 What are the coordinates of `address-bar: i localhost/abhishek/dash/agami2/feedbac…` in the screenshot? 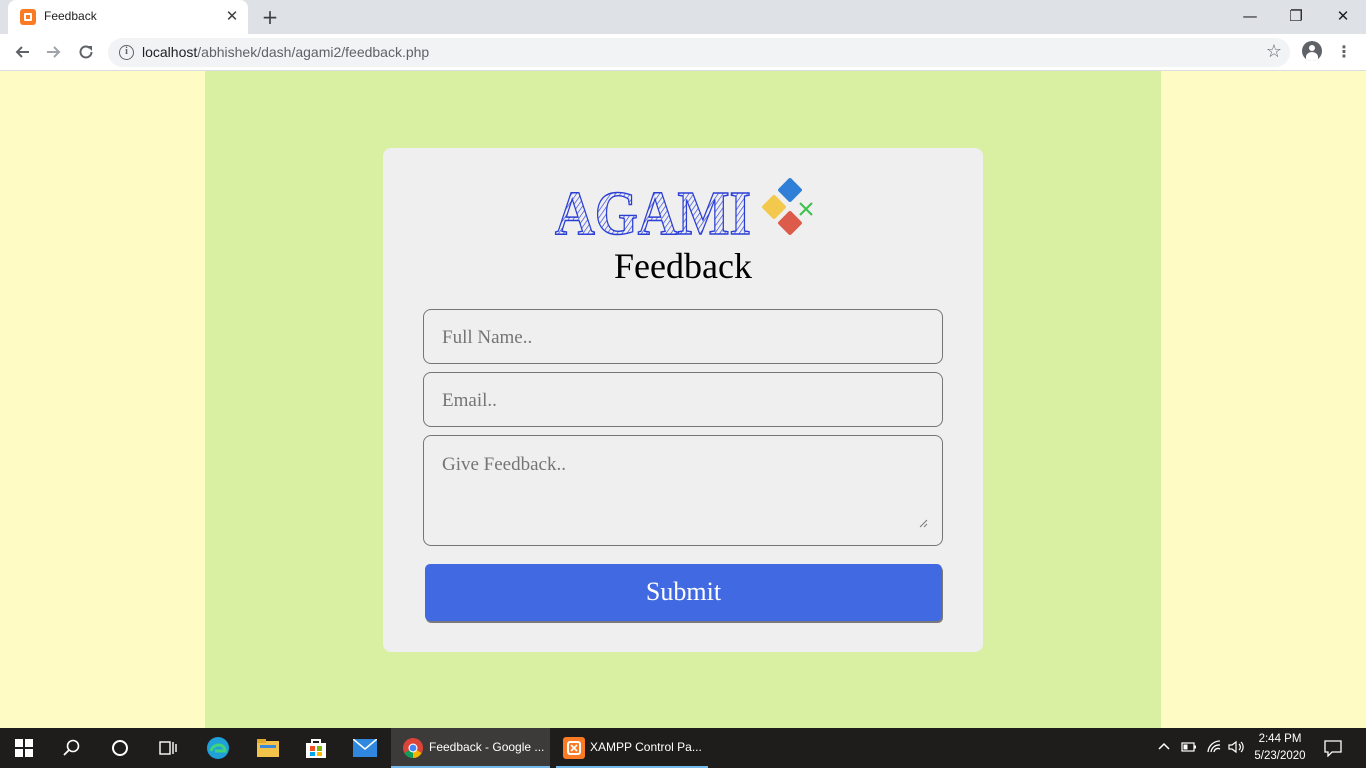 It's located at (699, 52).